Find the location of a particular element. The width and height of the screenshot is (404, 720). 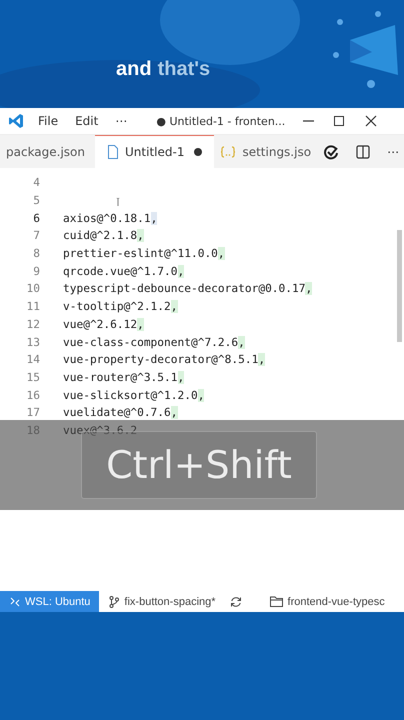

line-number: 13 is located at coordinates (33, 342).